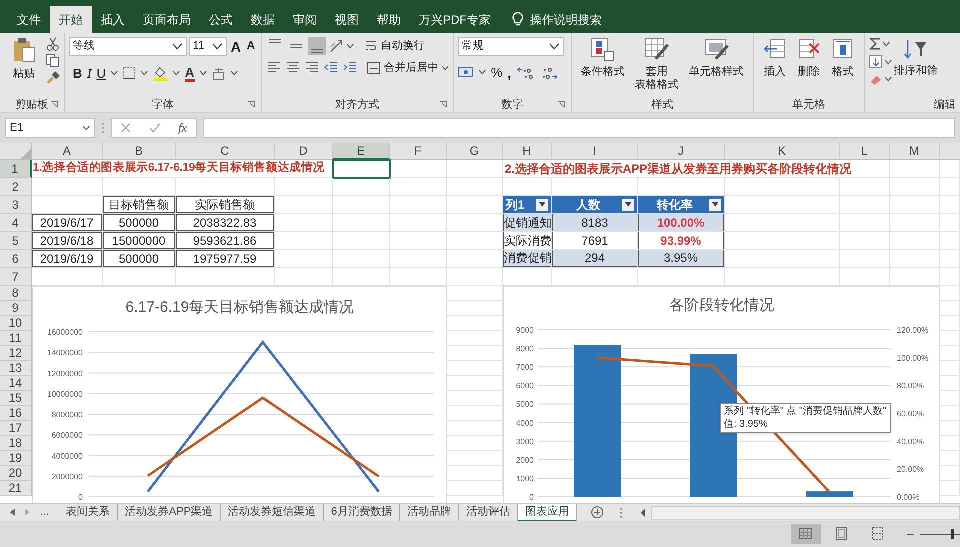 This screenshot has width=960, height=547. Describe the element at coordinates (16, 151) in the screenshot. I see `select-all-corner` at that location.